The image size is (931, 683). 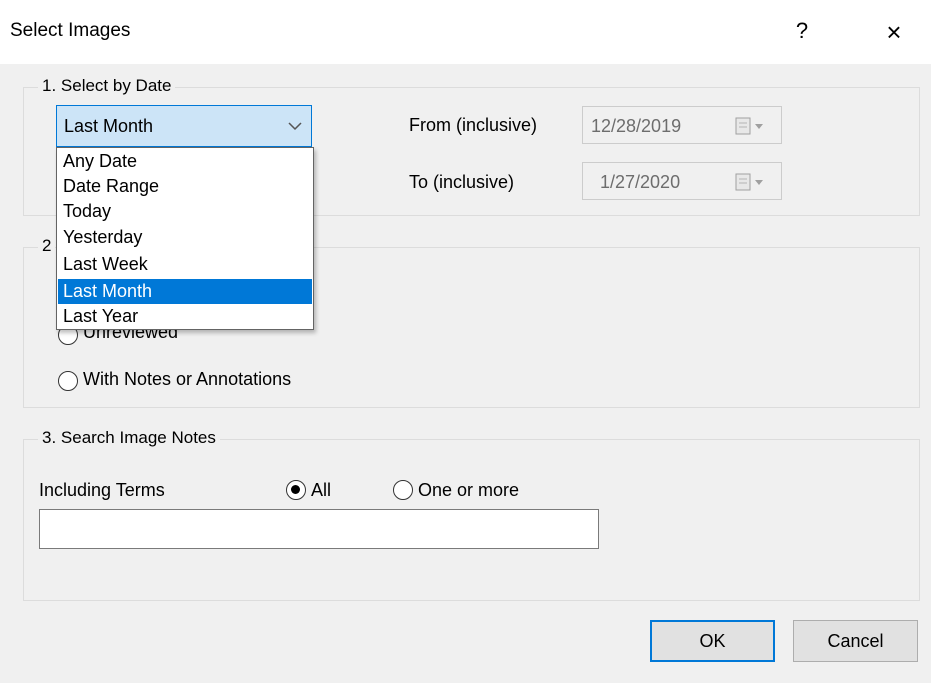 I want to click on to-label: To (inclusive), so click(x=462, y=182).